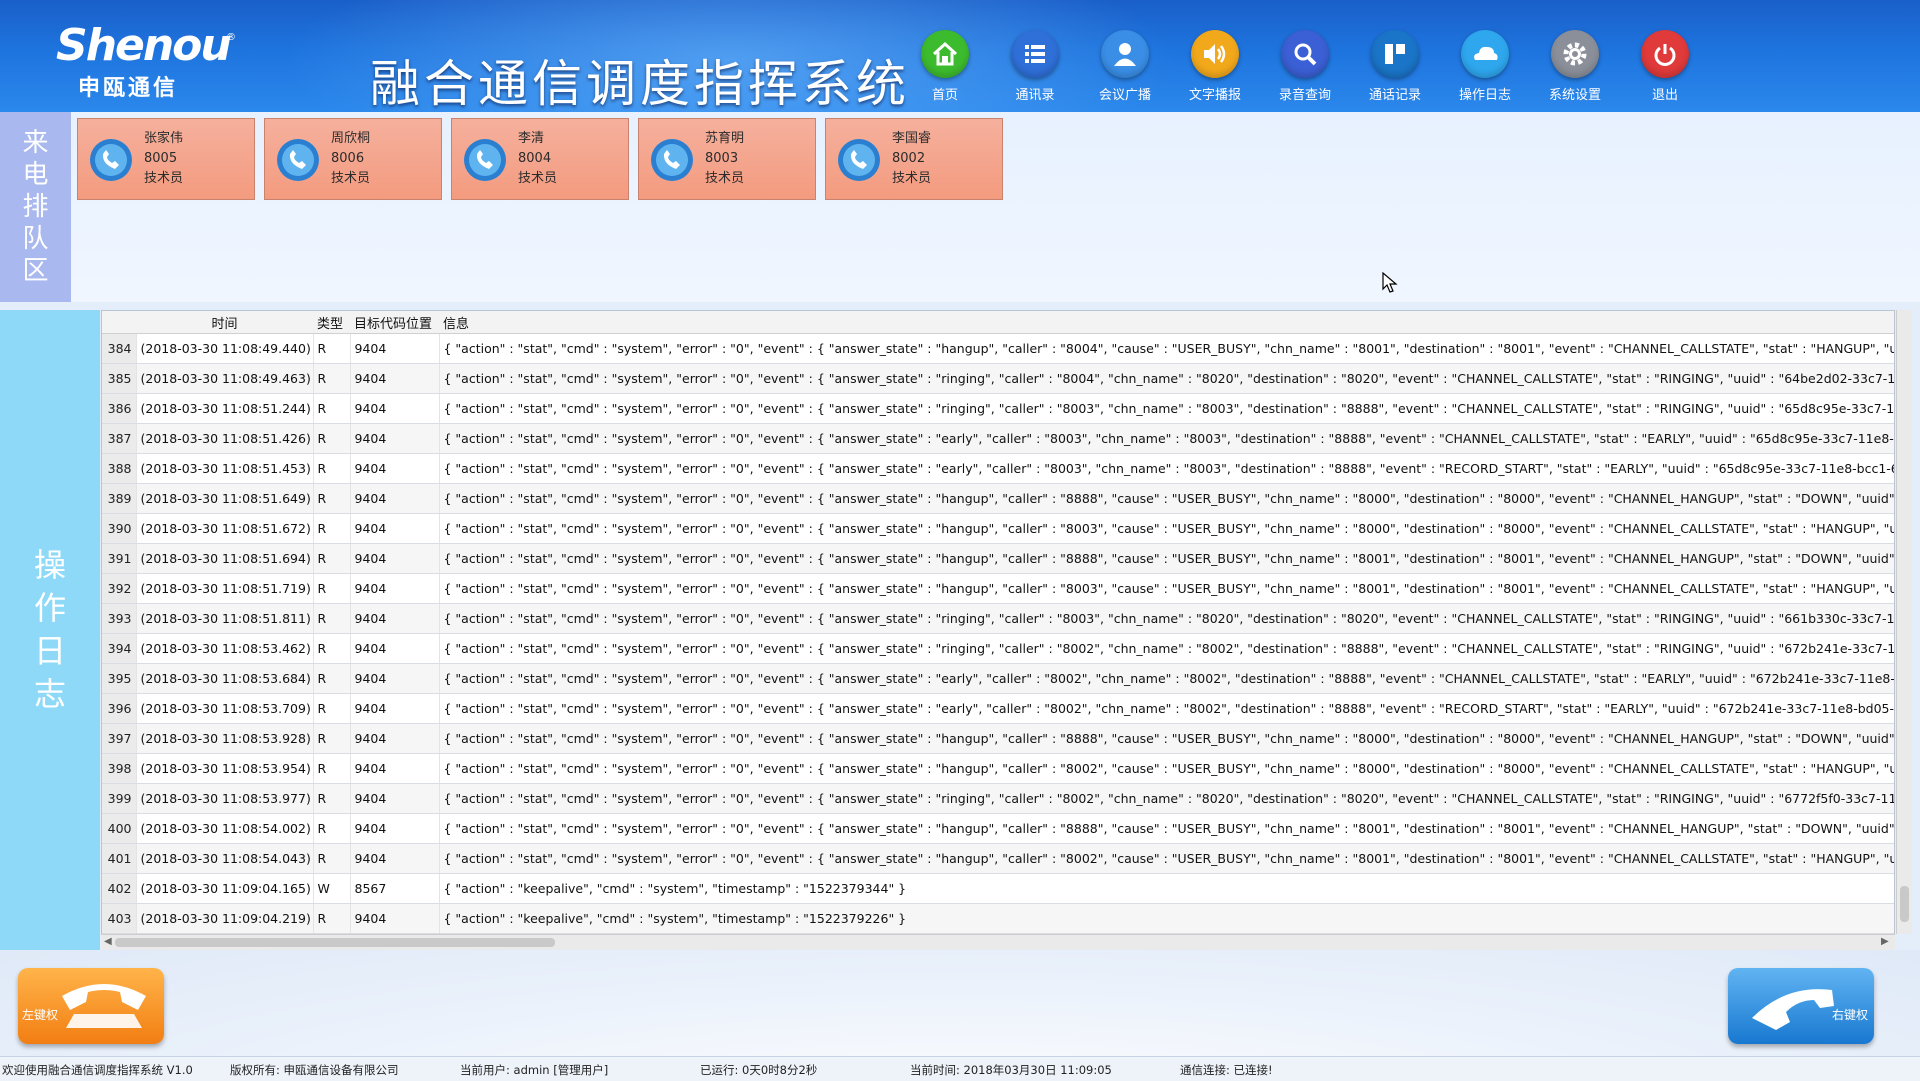 This screenshot has width=1920, height=1081. Describe the element at coordinates (108, 941) in the screenshot. I see `scroll-left-arrow-icon: ◀` at that location.